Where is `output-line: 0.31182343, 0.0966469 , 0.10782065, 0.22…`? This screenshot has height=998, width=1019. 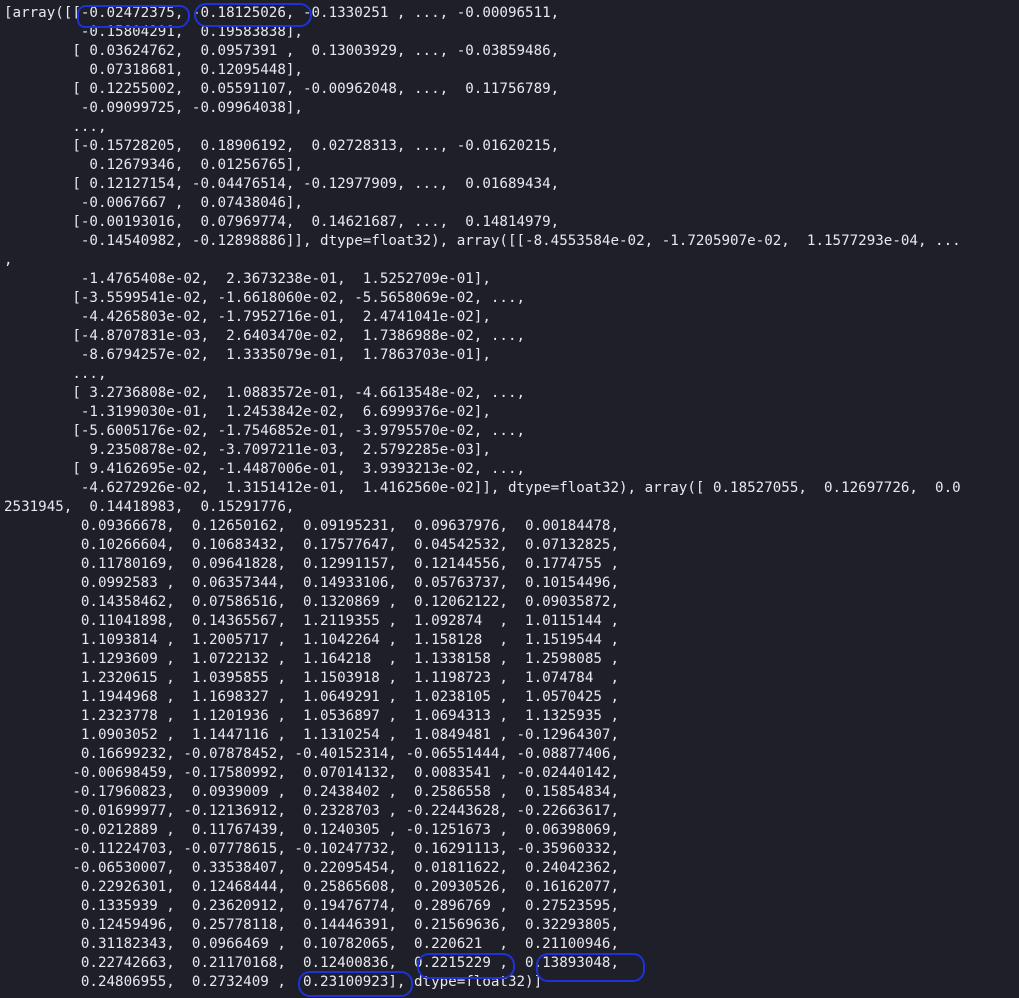 output-line: 0.31182343, 0.0966469 , 0.10782065, 0.22… is located at coordinates (311, 944).